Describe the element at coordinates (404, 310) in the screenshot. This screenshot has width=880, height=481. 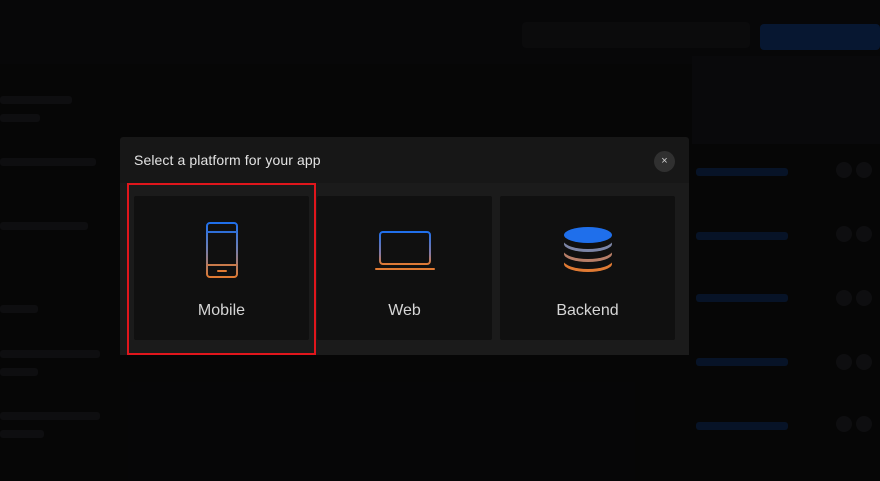
I see `platform-label-web: Web` at that location.